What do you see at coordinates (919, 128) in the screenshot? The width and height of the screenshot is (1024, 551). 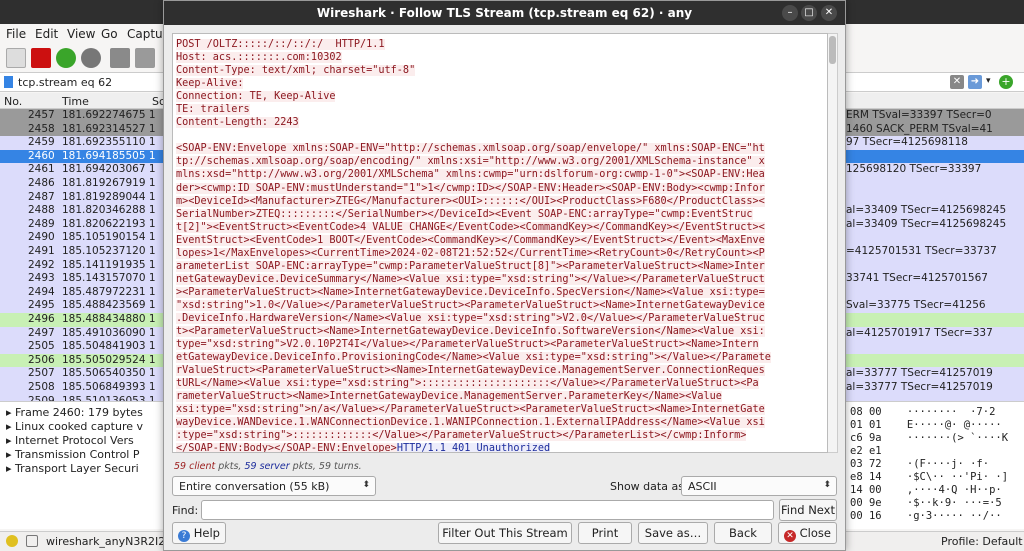 I see `packet-info: 1460 SACK_PERM TSval=41` at bounding box center [919, 128].